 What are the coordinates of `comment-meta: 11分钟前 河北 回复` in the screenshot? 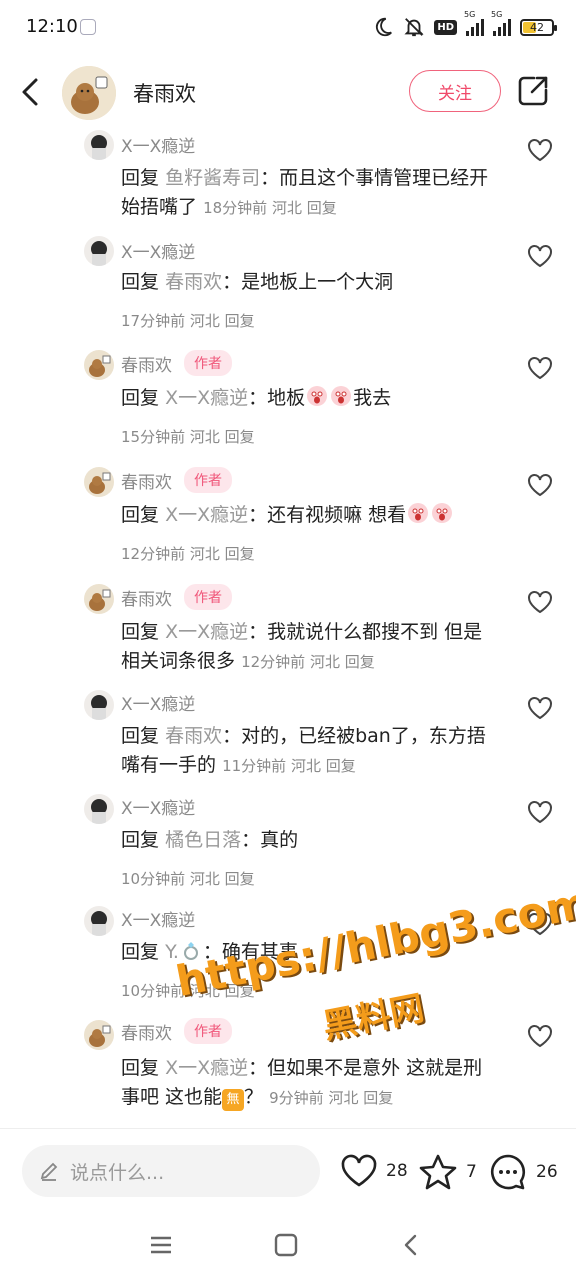 It's located at (289, 766).